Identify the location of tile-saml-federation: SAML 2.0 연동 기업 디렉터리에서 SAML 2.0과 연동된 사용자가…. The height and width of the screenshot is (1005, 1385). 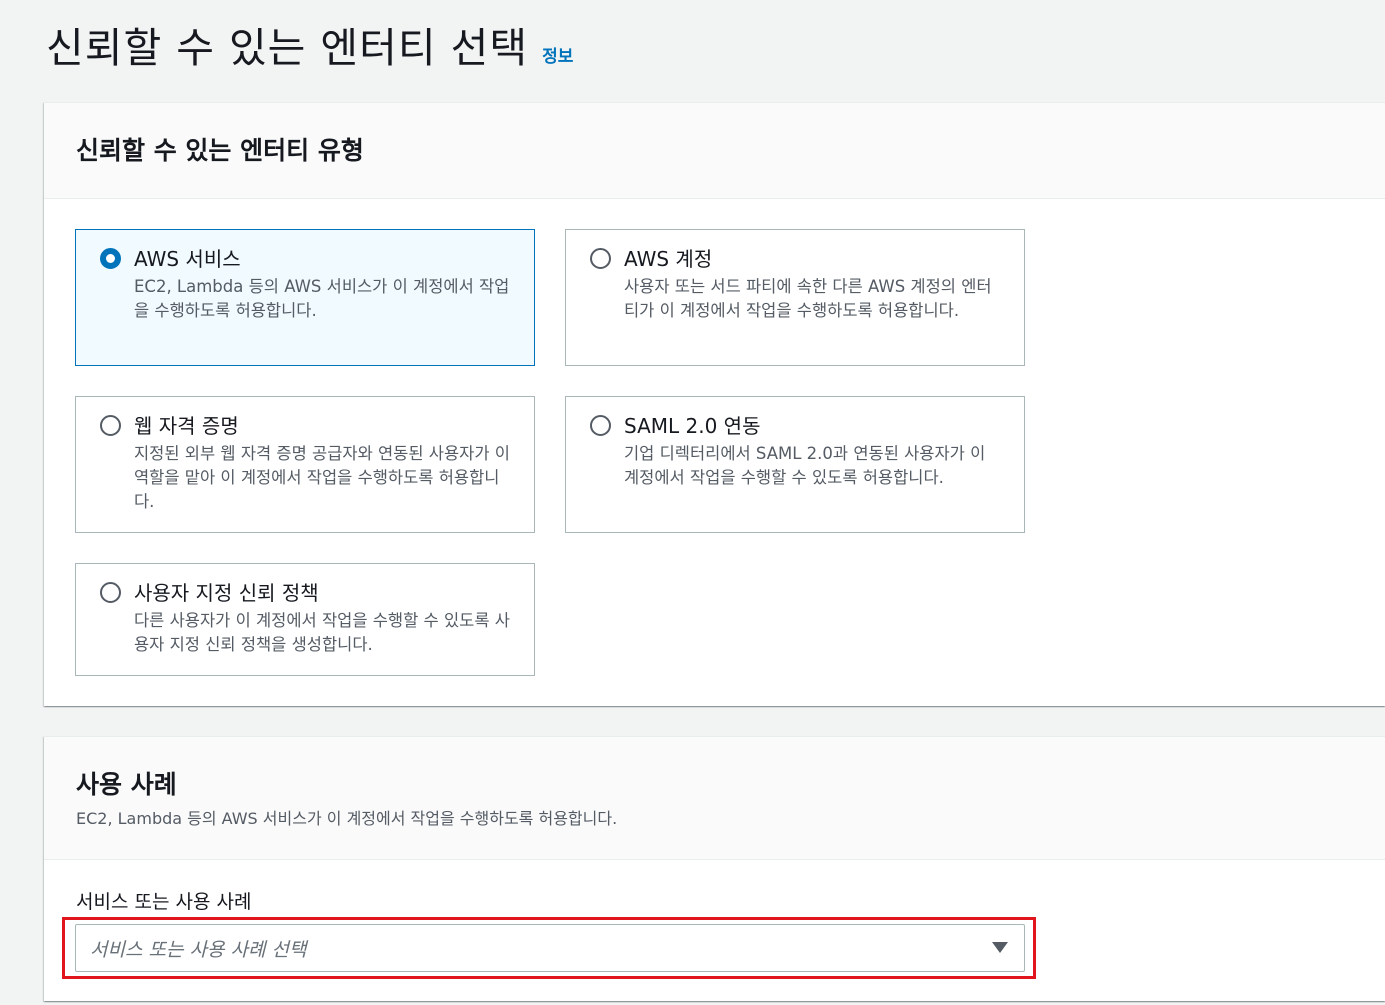
(795, 464).